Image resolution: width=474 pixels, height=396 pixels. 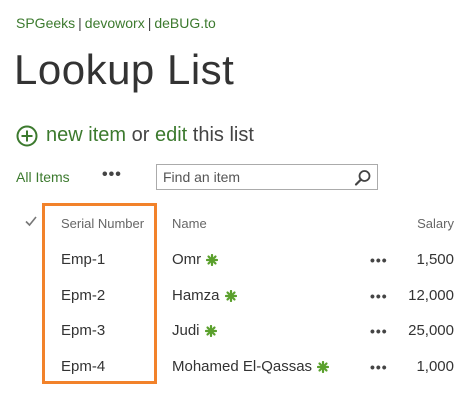 I want to click on search-input, so click(x=253, y=177).